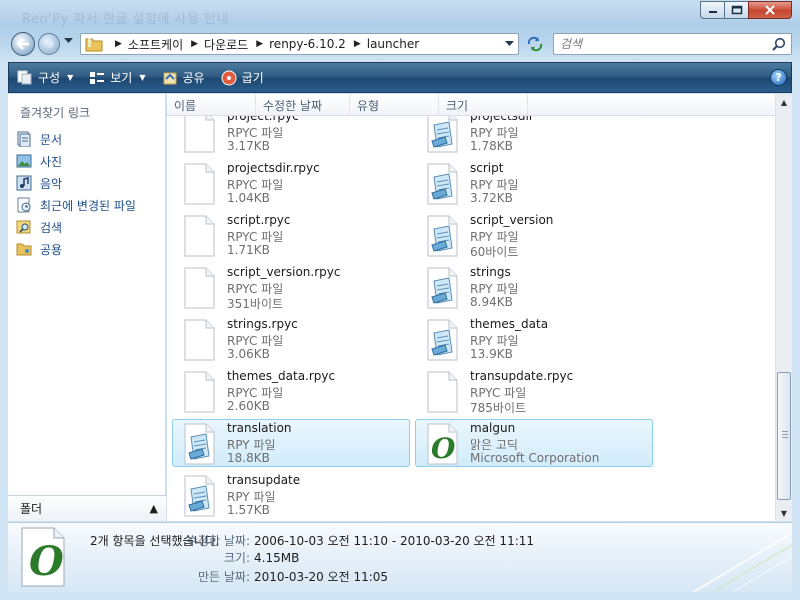 The width and height of the screenshot is (800, 600). Describe the element at coordinates (76, 205) in the screenshot. I see `favorite-link-recently-changed: 최근에 변경된 파일` at that location.